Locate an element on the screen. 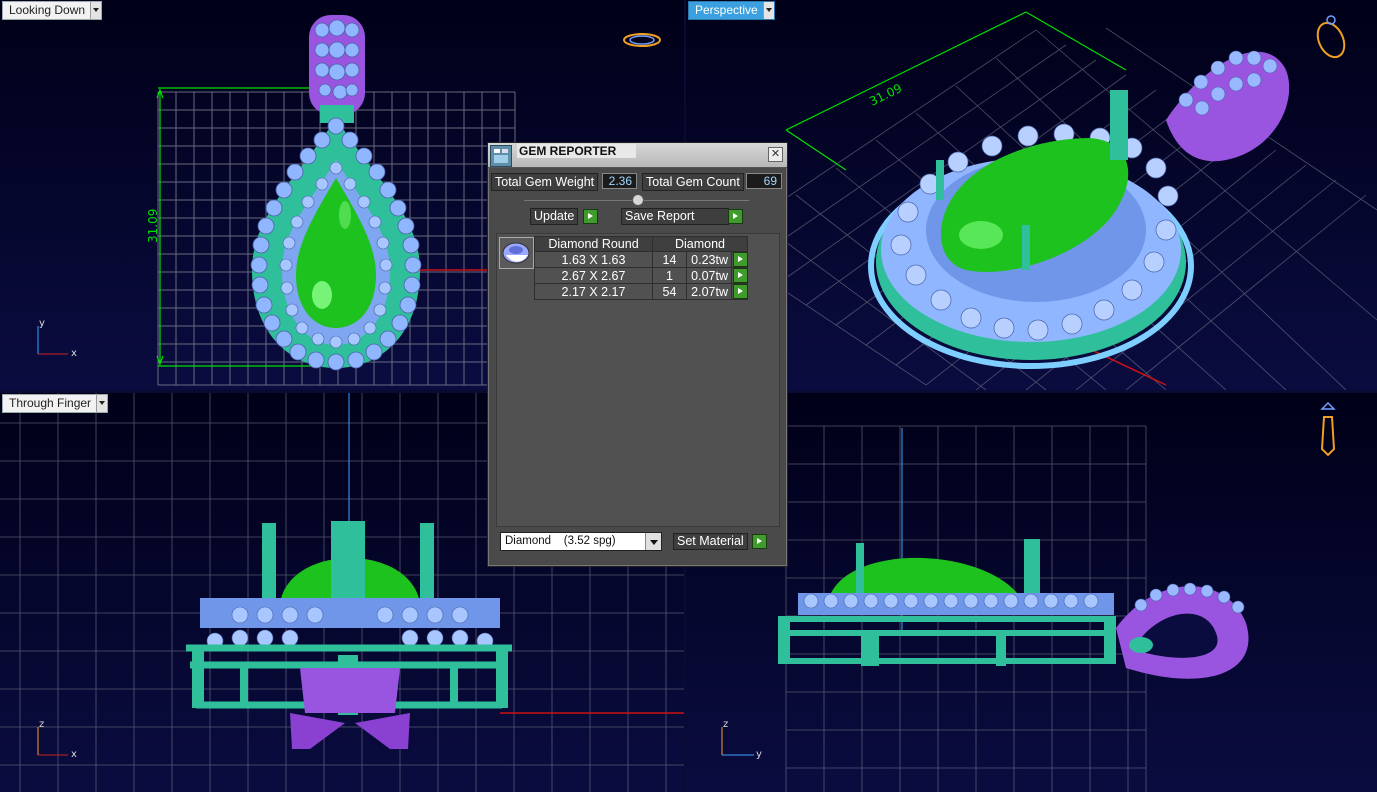 This screenshot has height=792, width=1377. gem-reporter-icon is located at coordinates (501, 156).